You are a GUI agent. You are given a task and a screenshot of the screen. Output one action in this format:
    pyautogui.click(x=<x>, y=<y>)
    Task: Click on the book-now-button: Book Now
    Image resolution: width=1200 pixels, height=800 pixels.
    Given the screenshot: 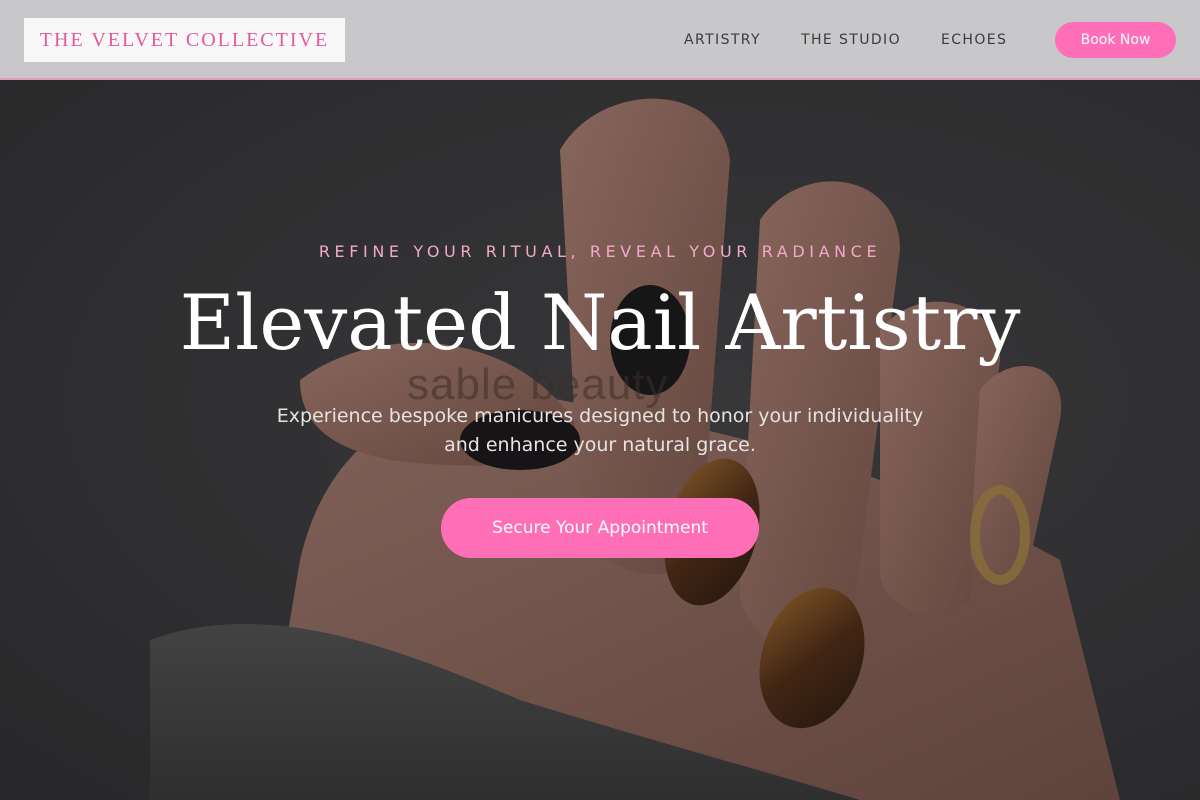 What is the action you would take?
    pyautogui.click(x=1115, y=40)
    